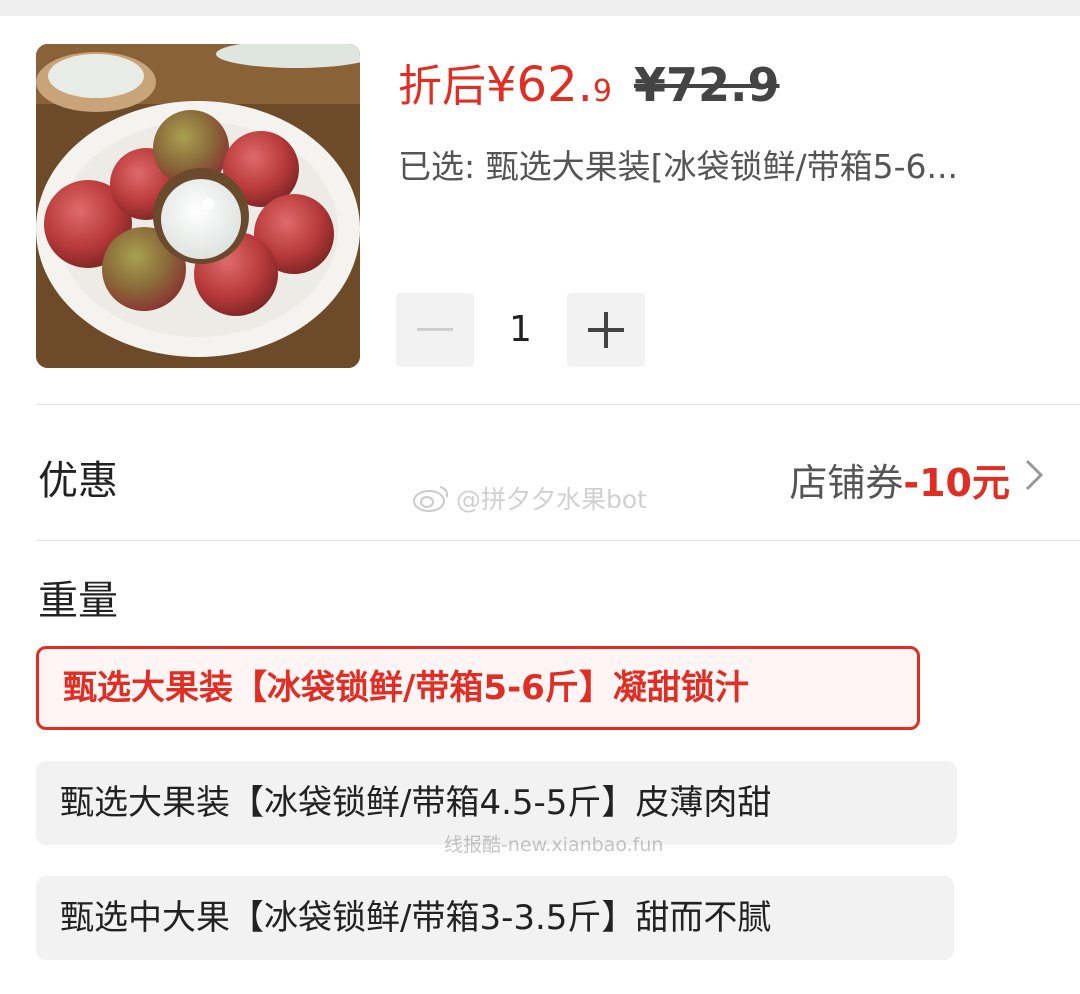 The height and width of the screenshot is (994, 1080). Describe the element at coordinates (198, 206) in the screenshot. I see `product-image` at that location.